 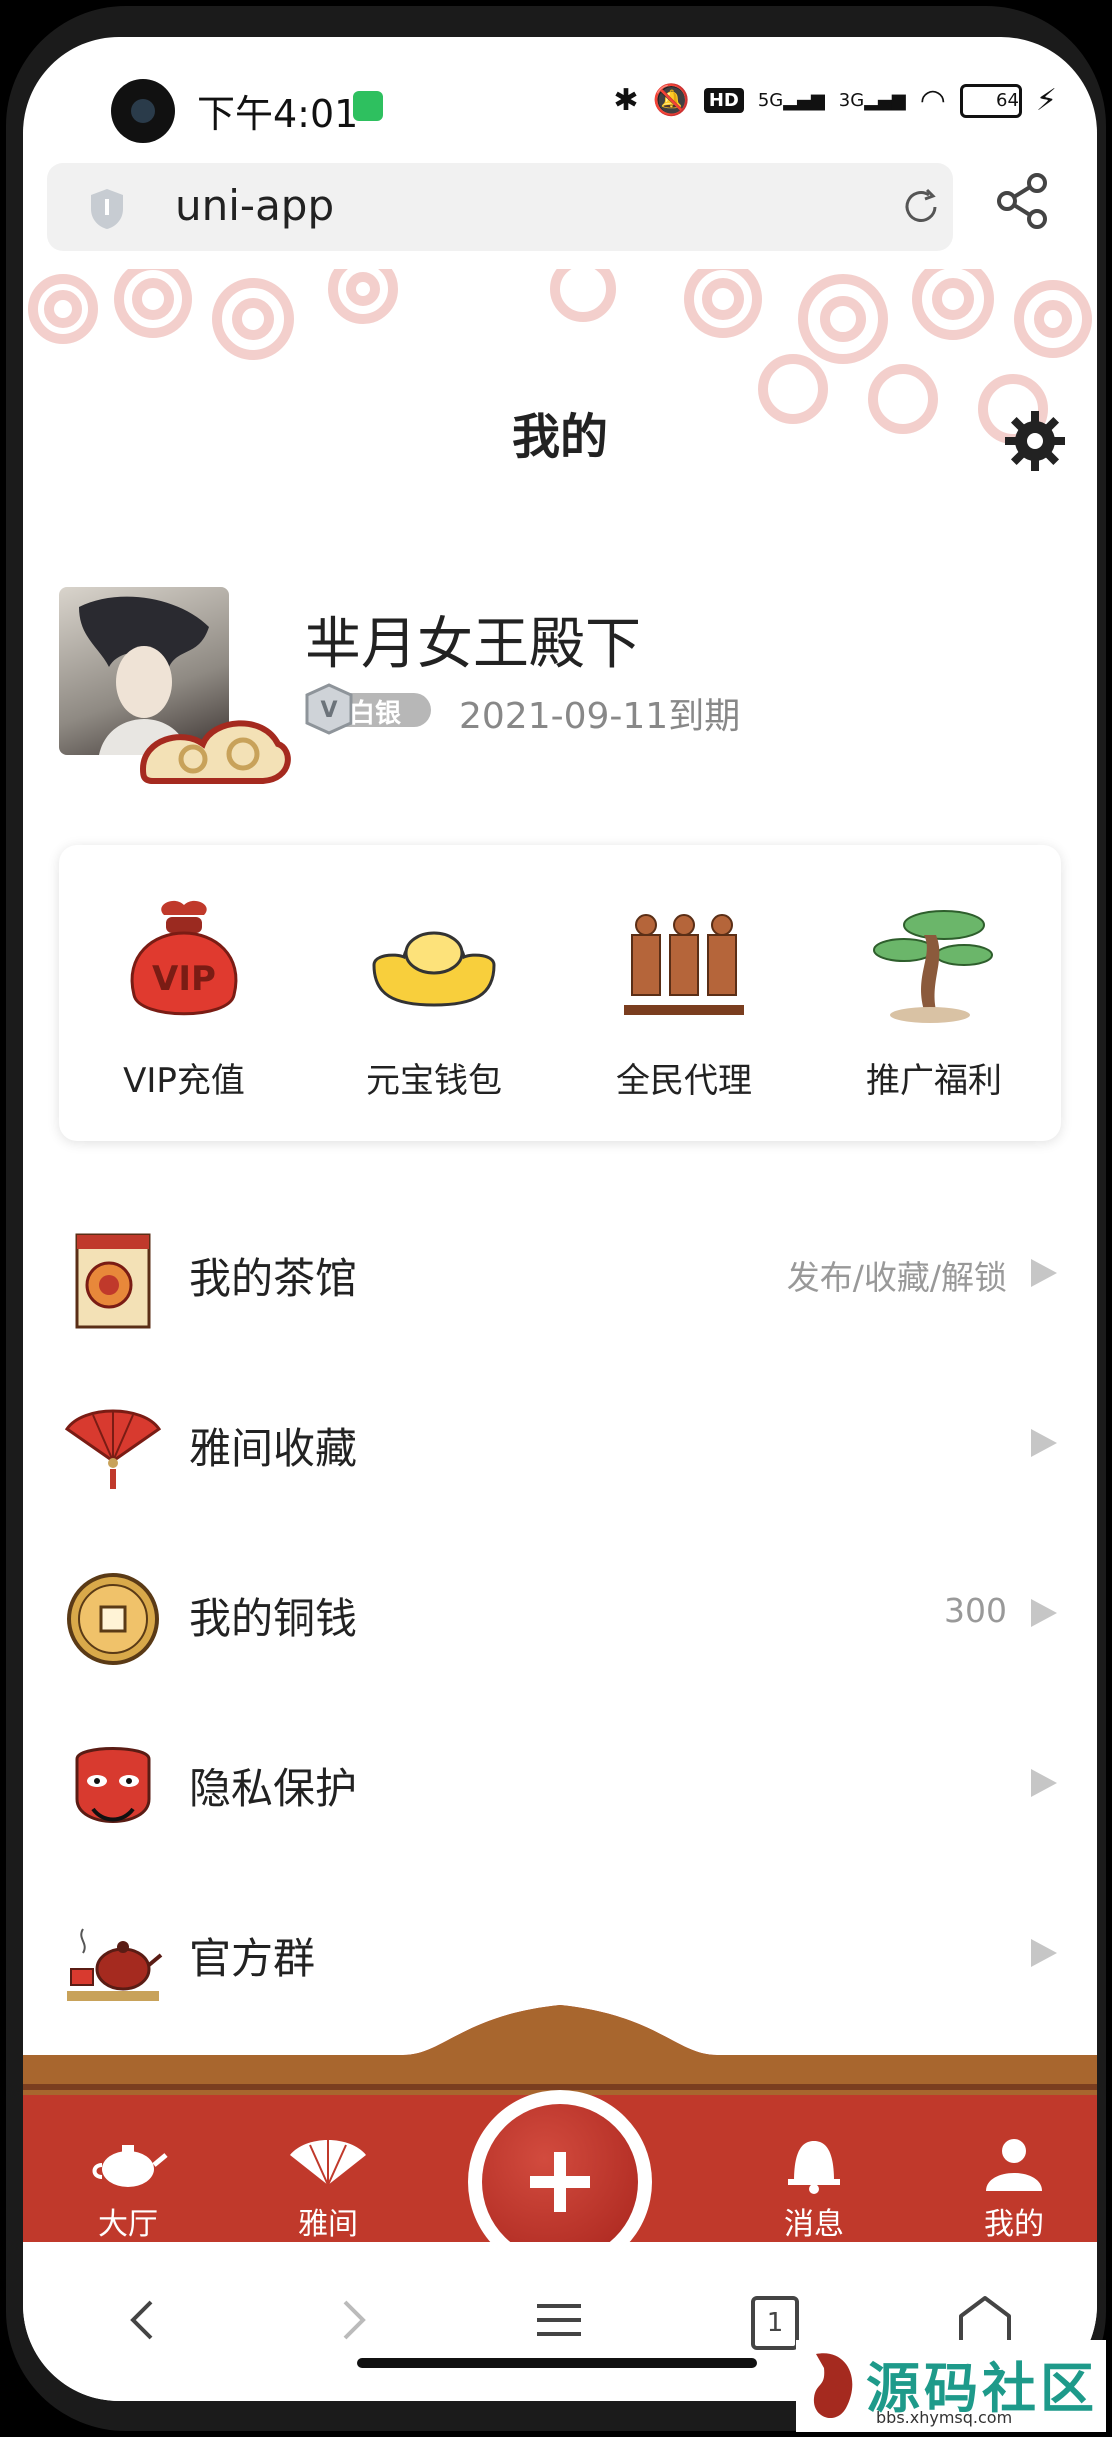 What do you see at coordinates (684, 964) in the screenshot?
I see `terracotta-warriors-icon` at bounding box center [684, 964].